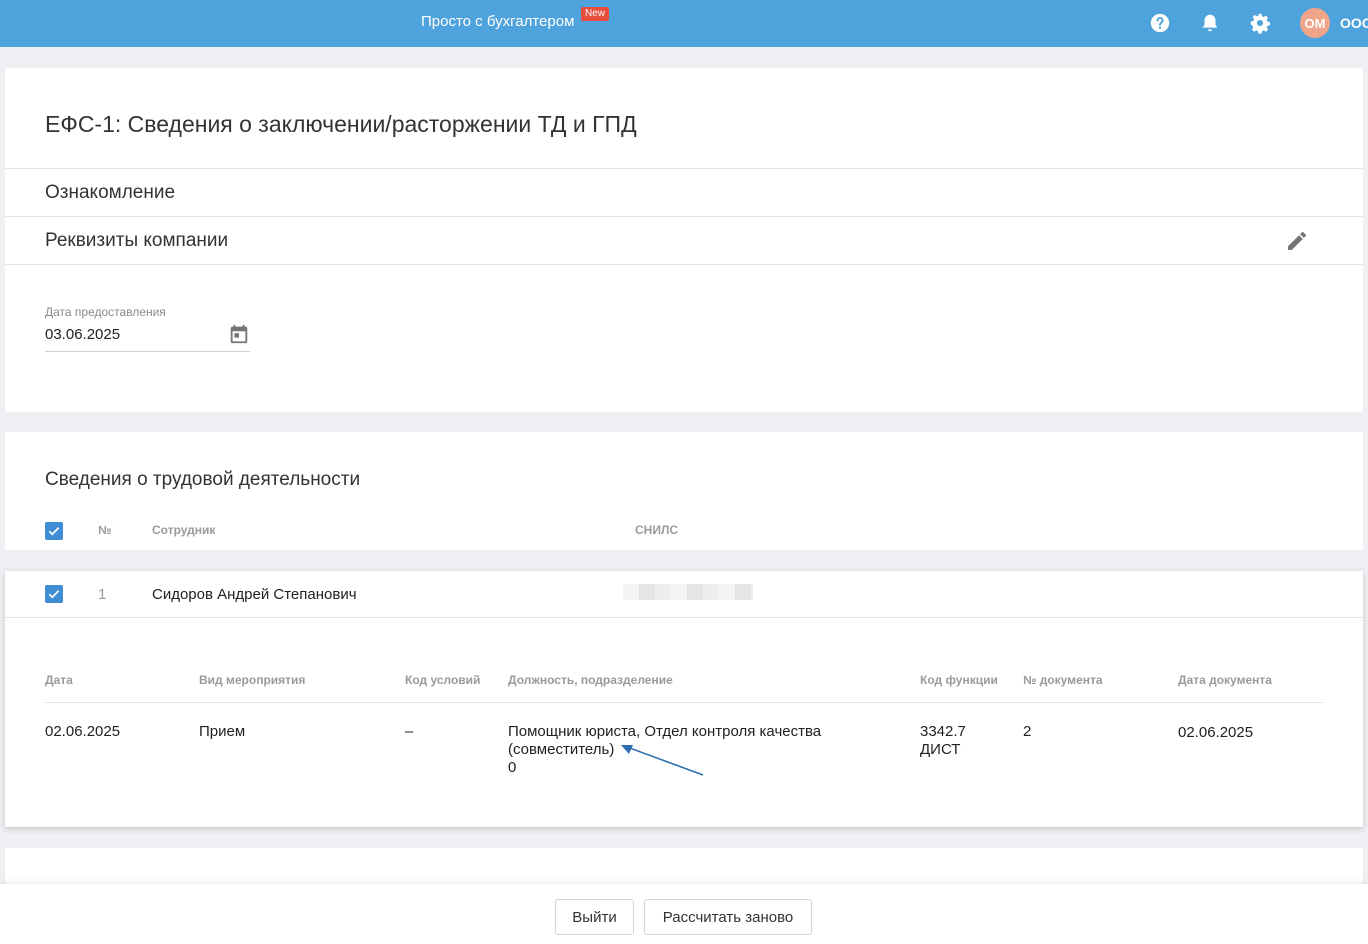  I want to click on section-intro: Ознакомление, so click(684, 192).